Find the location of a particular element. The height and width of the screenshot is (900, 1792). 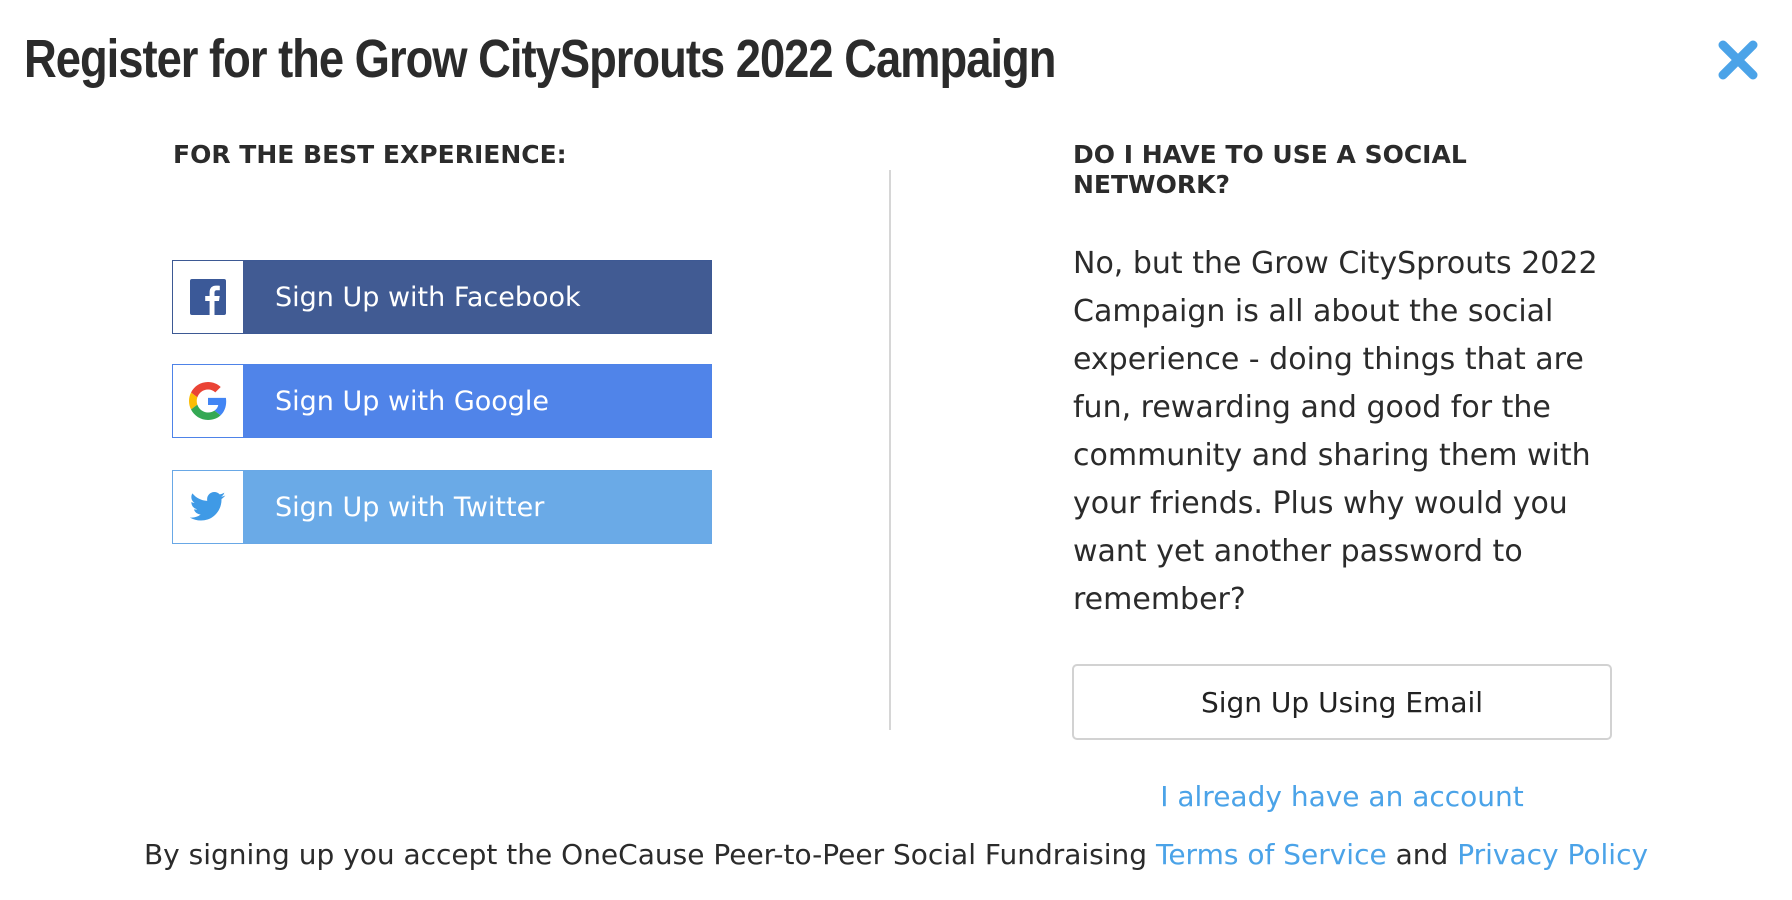

terms-of-service-link: Terms of Service is located at coordinates (1271, 854).